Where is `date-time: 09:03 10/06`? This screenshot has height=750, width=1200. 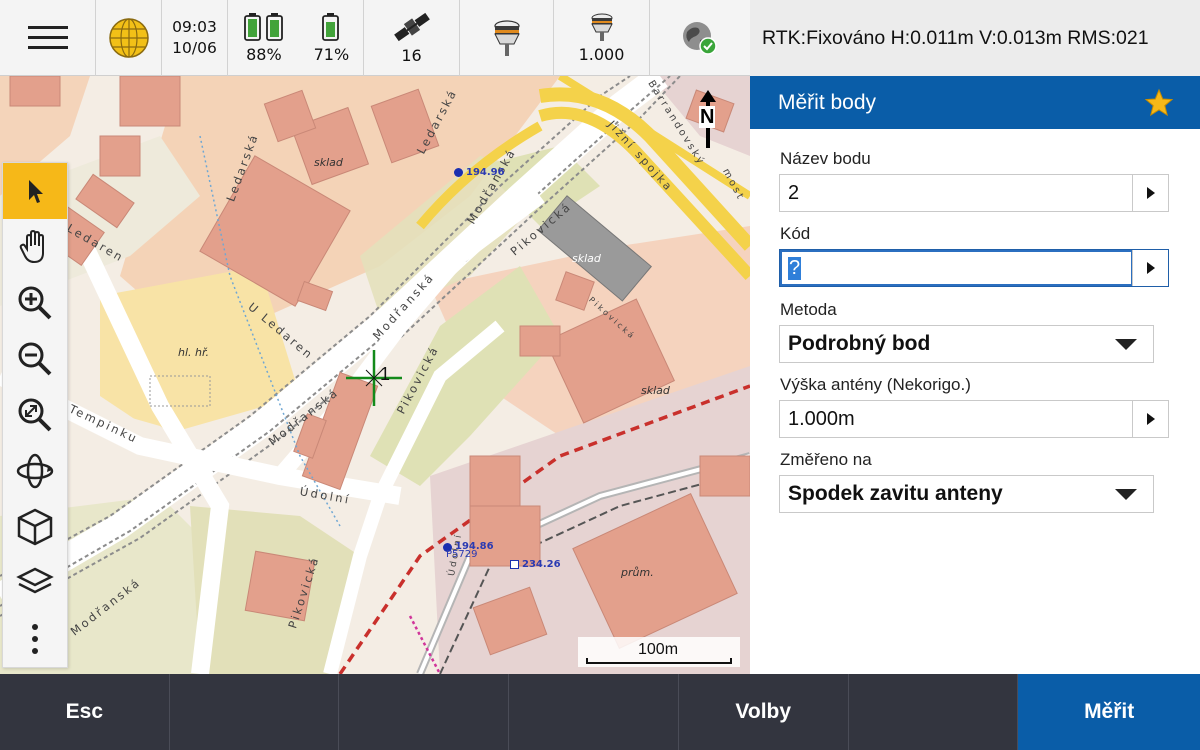
date-time: 09:03 10/06 is located at coordinates (195, 38).